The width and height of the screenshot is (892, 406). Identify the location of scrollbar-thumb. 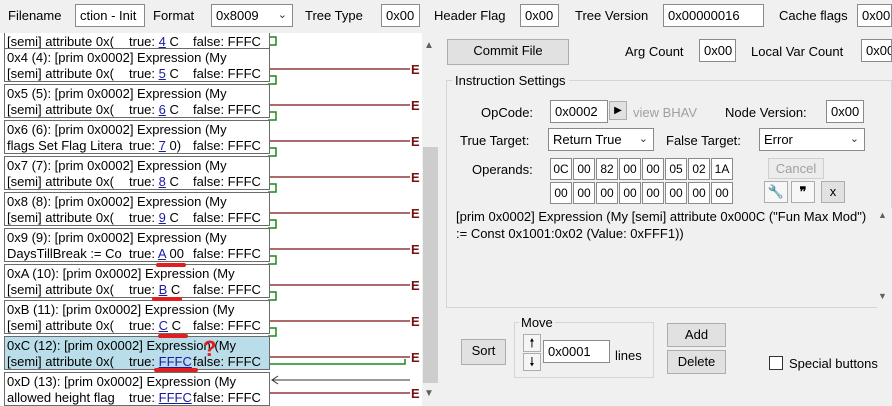
(430, 265).